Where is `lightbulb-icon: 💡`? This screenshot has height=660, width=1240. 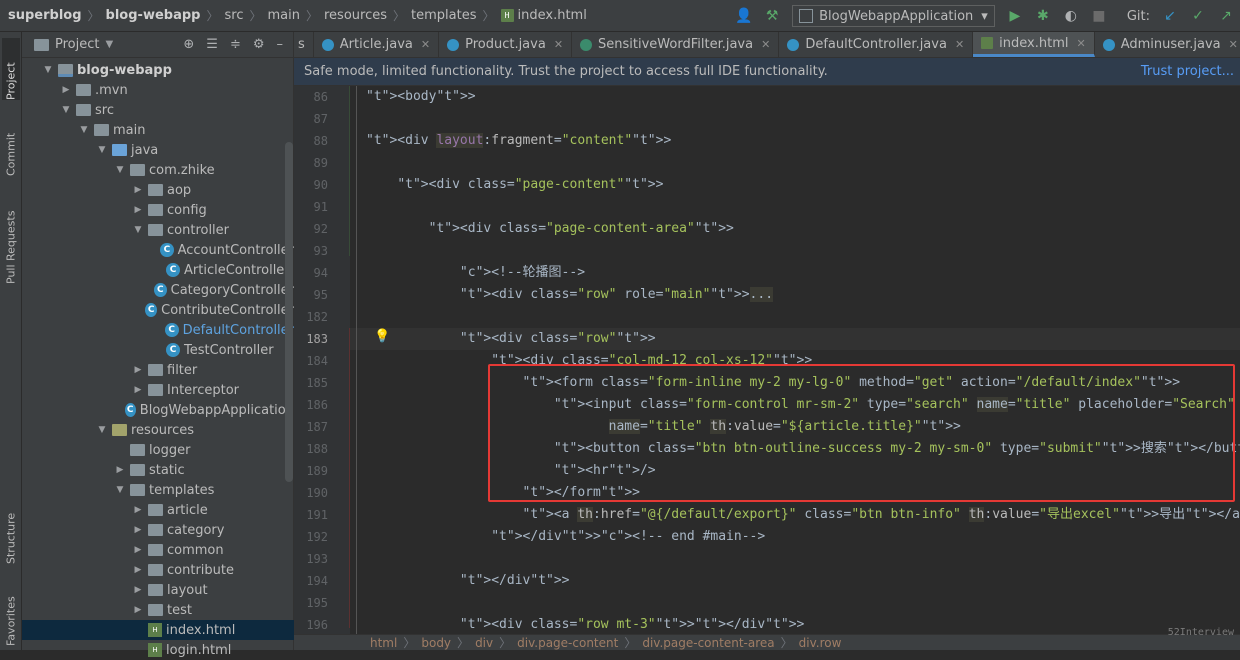
lightbulb-icon: 💡 is located at coordinates (382, 336).